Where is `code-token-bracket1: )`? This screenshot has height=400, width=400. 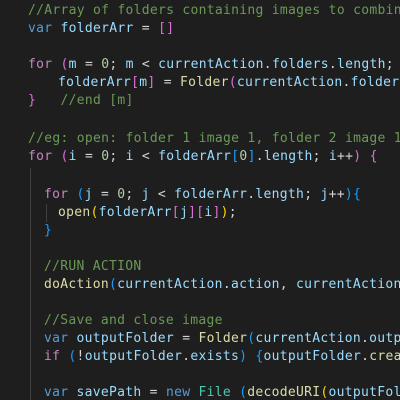
code-token-bracket1: ) is located at coordinates (224, 212).